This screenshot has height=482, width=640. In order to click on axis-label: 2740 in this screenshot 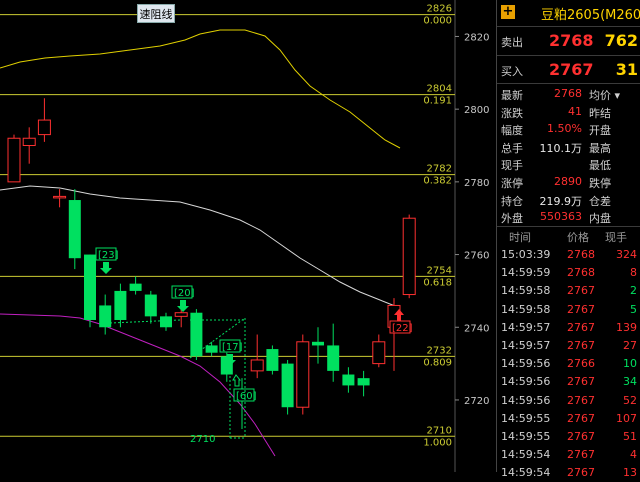, I will do `click(476, 328)`.